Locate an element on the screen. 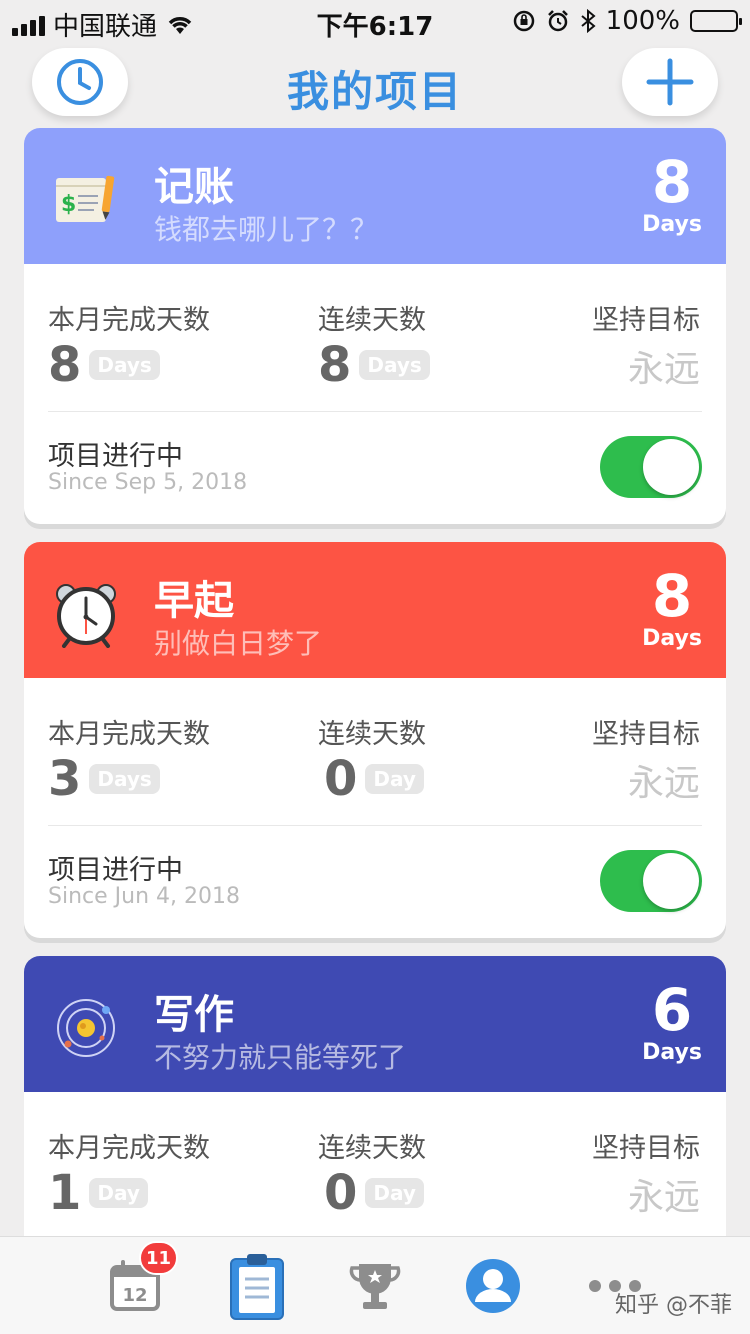 The height and width of the screenshot is (1334, 750). tab-calendar: 12 11 is located at coordinates (139, 1281).